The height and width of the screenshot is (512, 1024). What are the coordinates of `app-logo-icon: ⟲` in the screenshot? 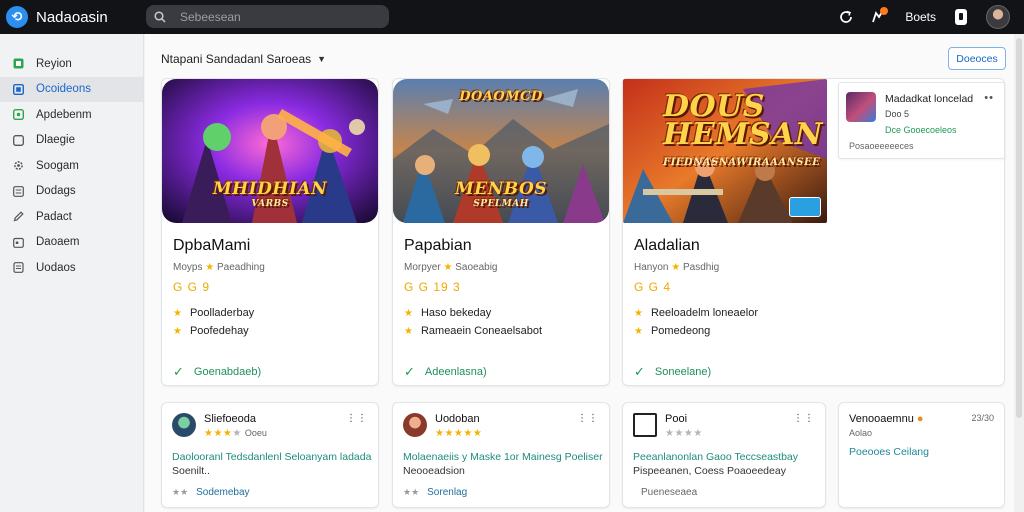 It's located at (17, 17).